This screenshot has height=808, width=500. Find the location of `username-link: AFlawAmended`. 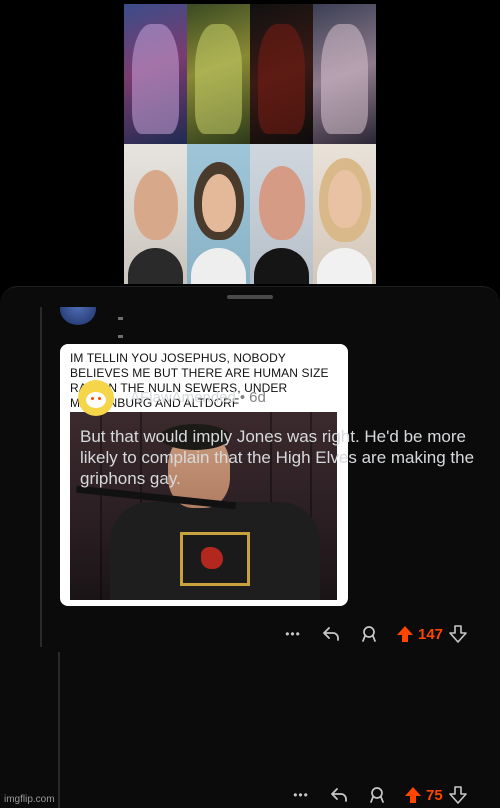

username-link: AFlawAmended is located at coordinates (183, 397).